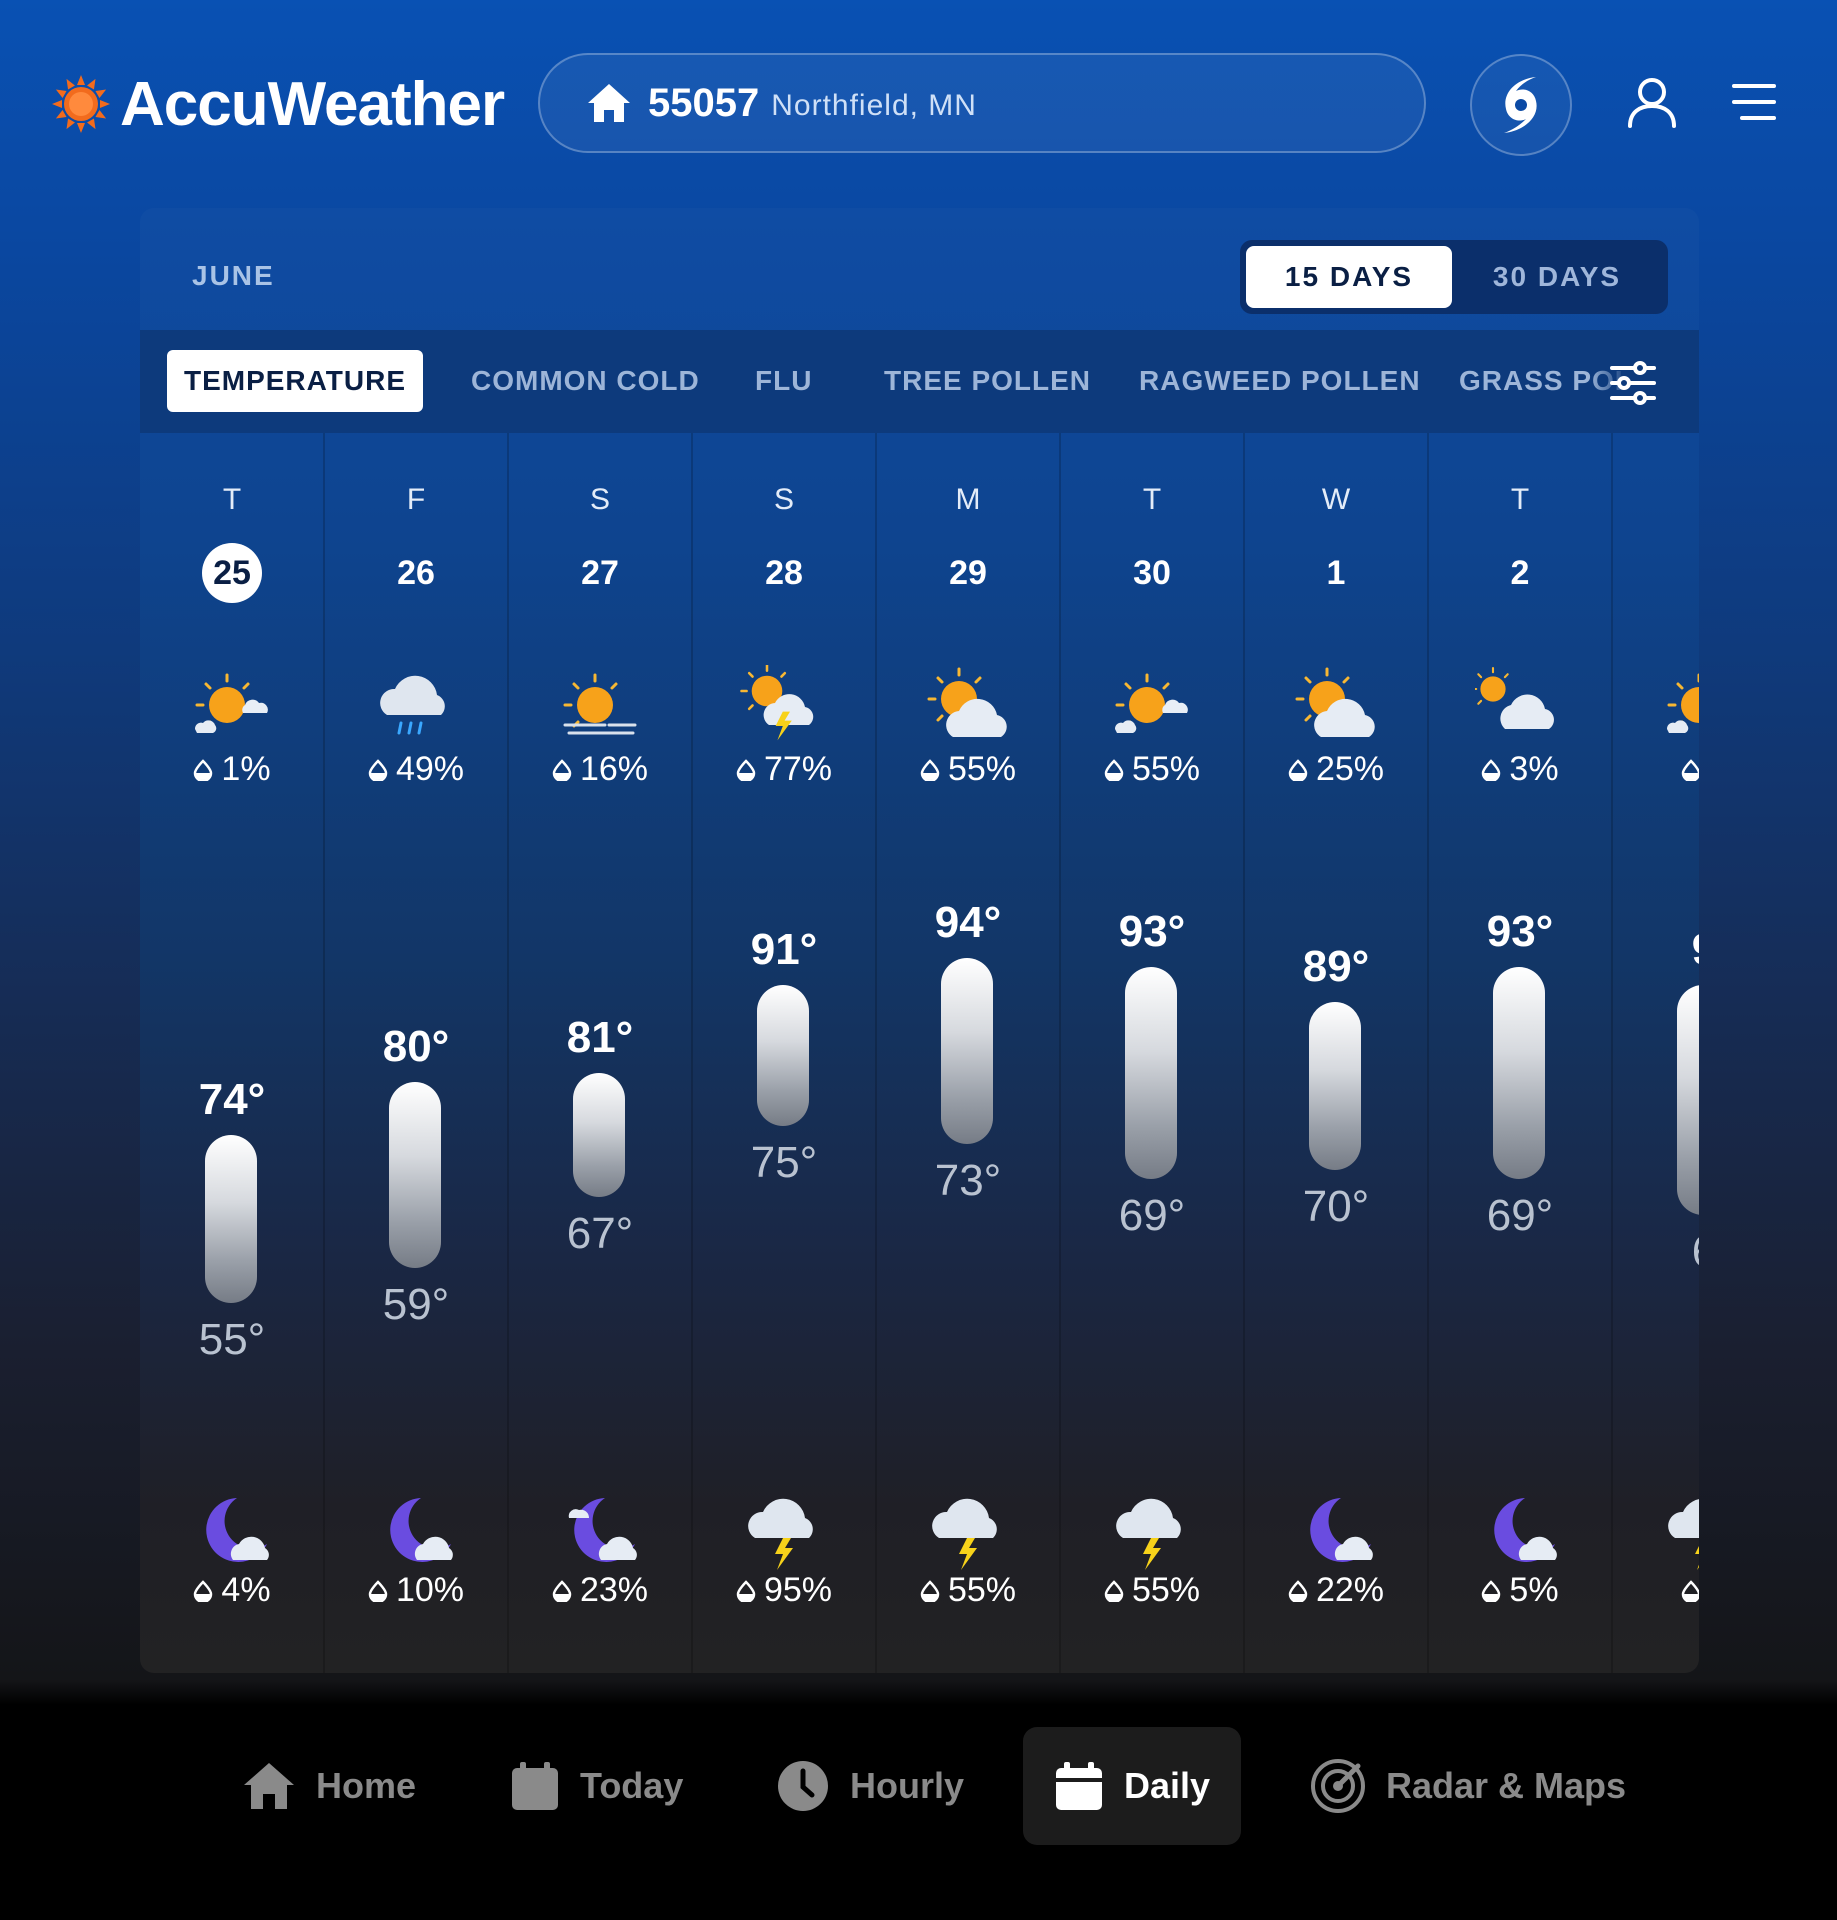  Describe the element at coordinates (1280, 381) in the screenshot. I see `tab-ragweed-pollen: RAGWEED POLLEN` at that location.